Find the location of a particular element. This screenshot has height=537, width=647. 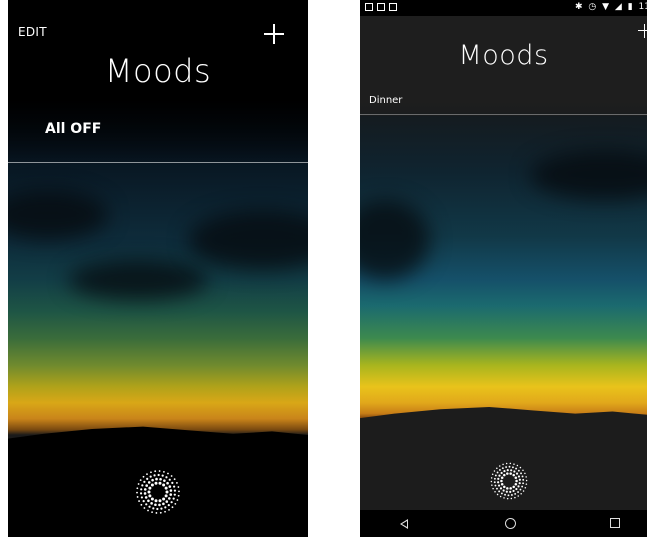

notification-icons is located at coordinates (383, 8).